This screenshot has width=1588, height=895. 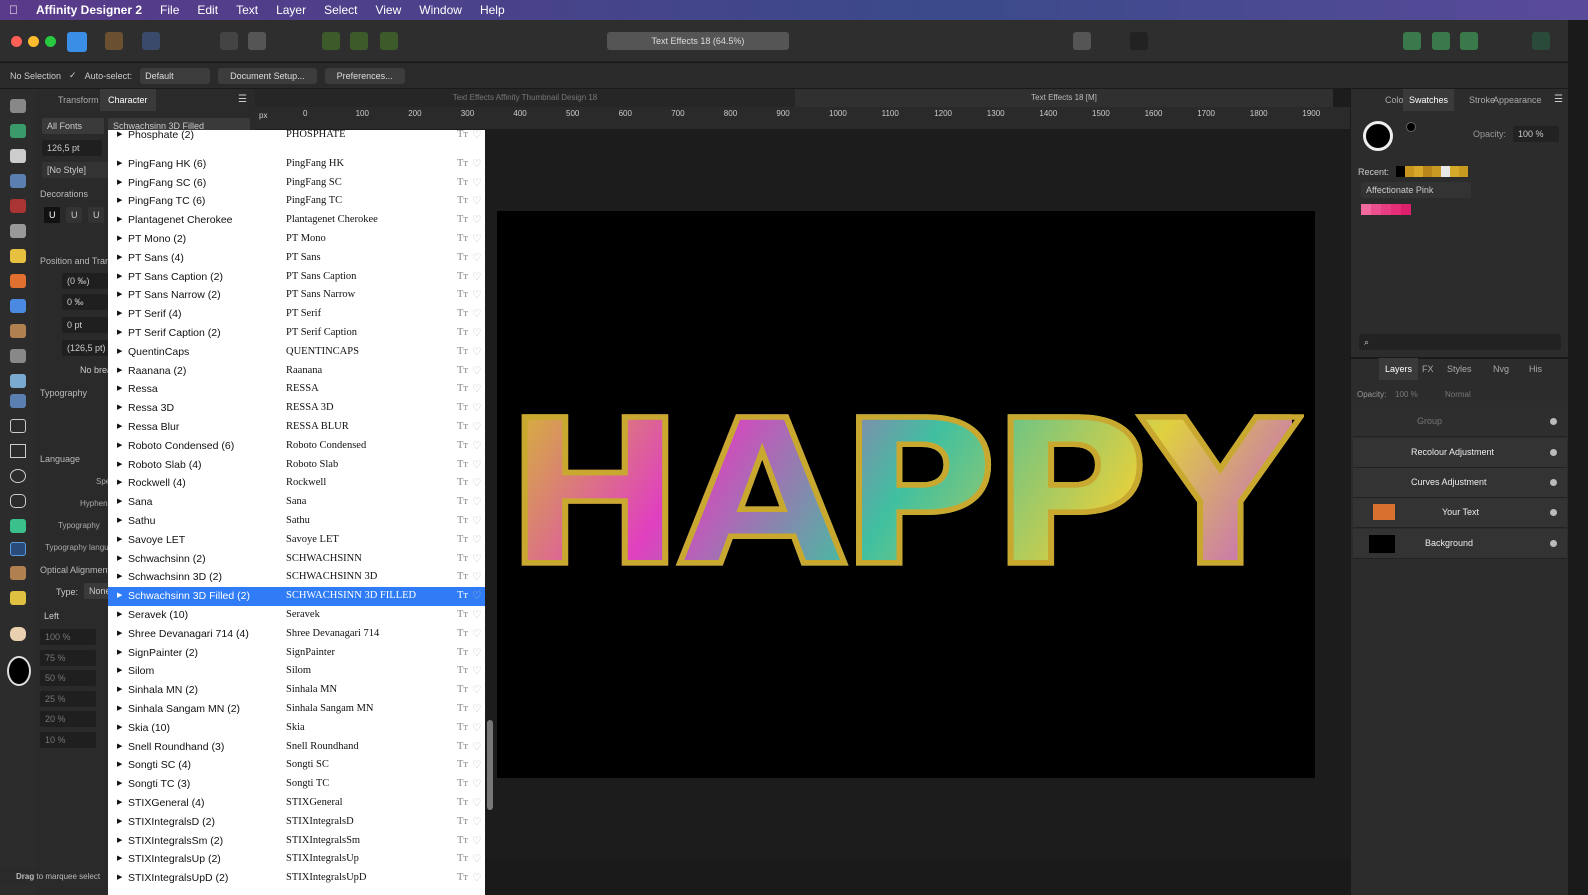 I want to click on document-title: Text Effects 18 (64.5%), so click(x=698, y=41).